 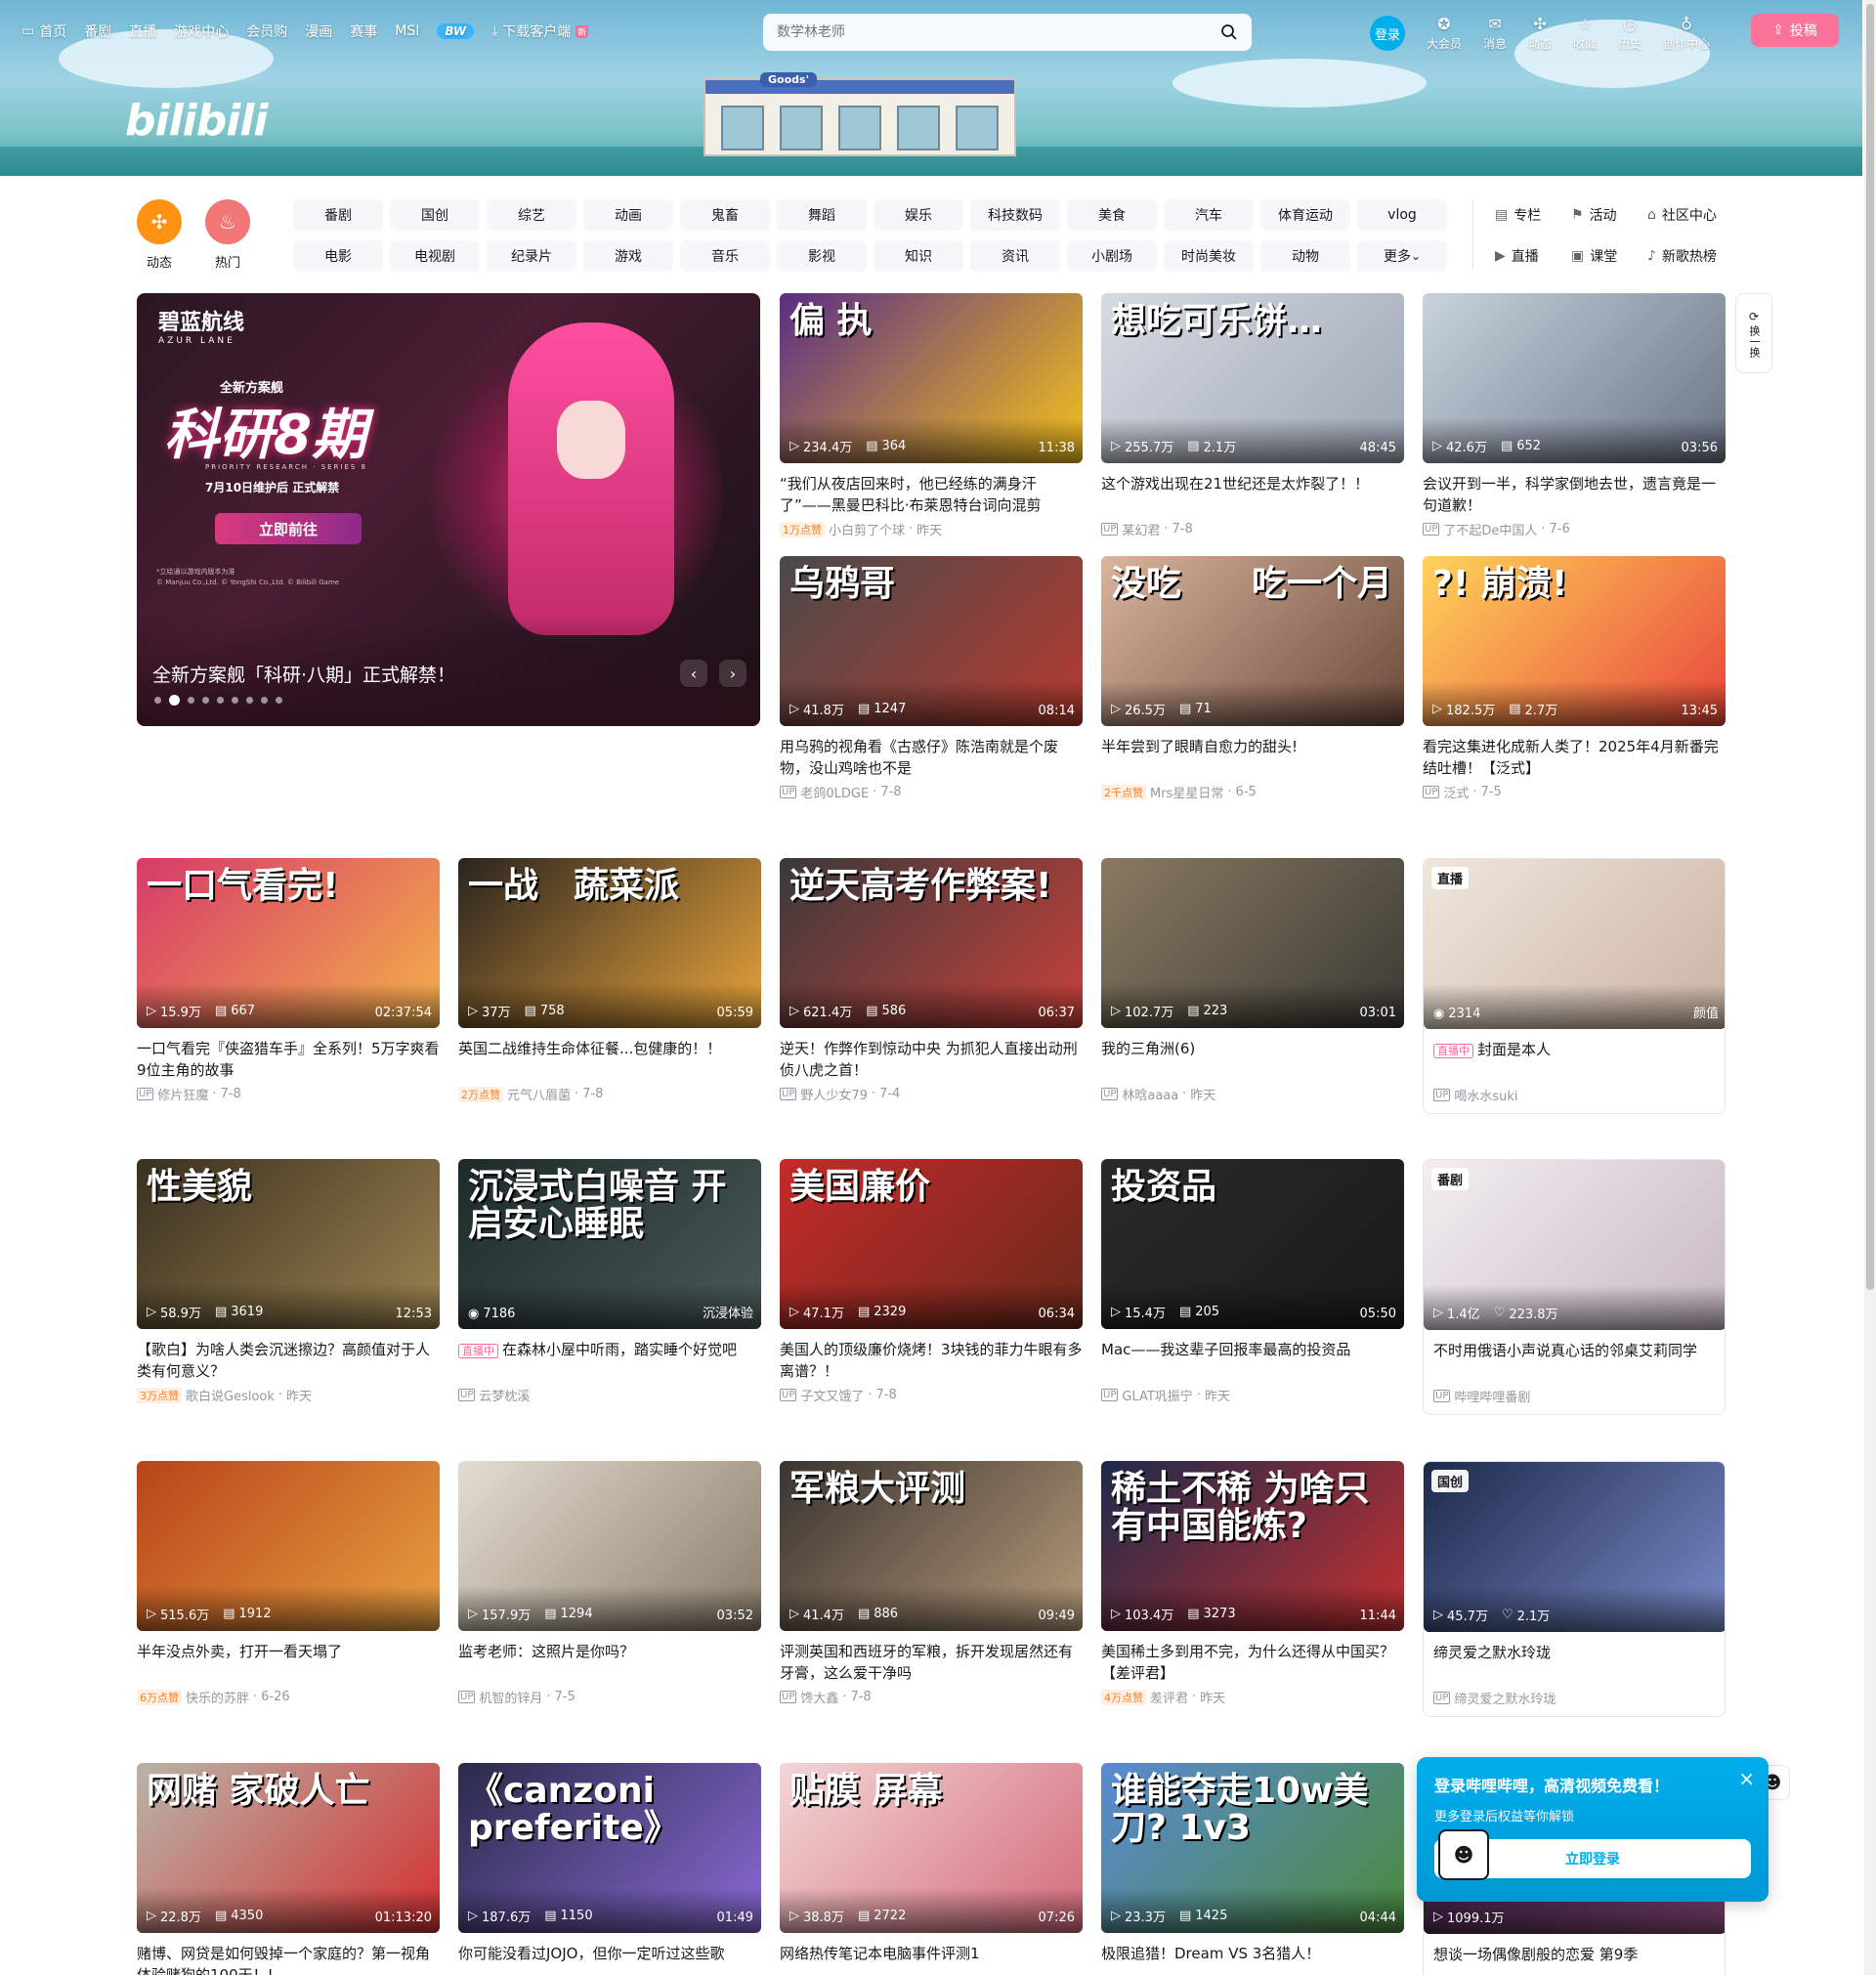 I want to click on uploader-name: 林晗aaaa, so click(x=1150, y=1094).